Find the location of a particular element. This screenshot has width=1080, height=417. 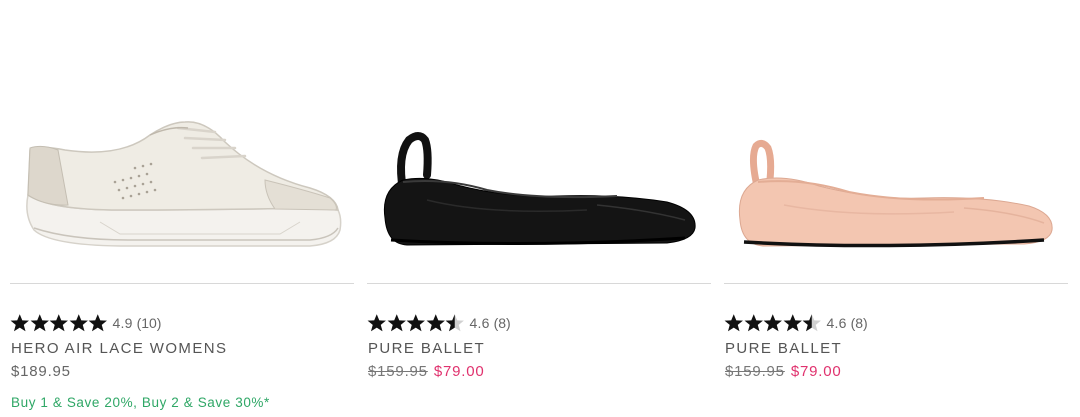

promo-text: Buy 1 & Save 20%, Buy 2 & Save 30%* is located at coordinates (140, 402).